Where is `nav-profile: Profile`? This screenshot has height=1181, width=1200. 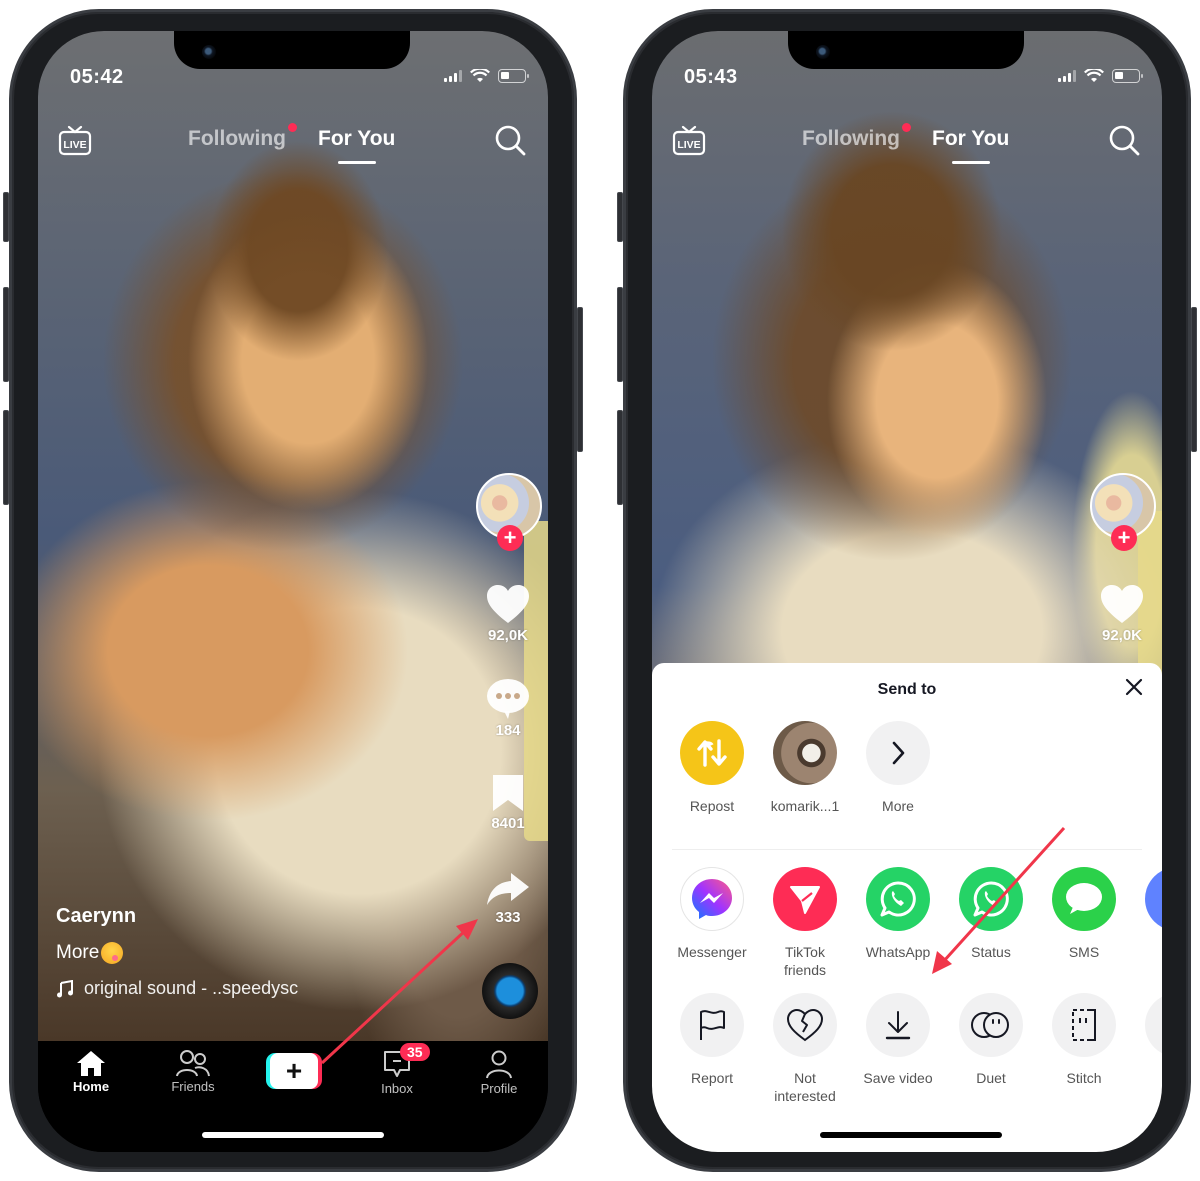 nav-profile: Profile is located at coordinates (499, 1072).